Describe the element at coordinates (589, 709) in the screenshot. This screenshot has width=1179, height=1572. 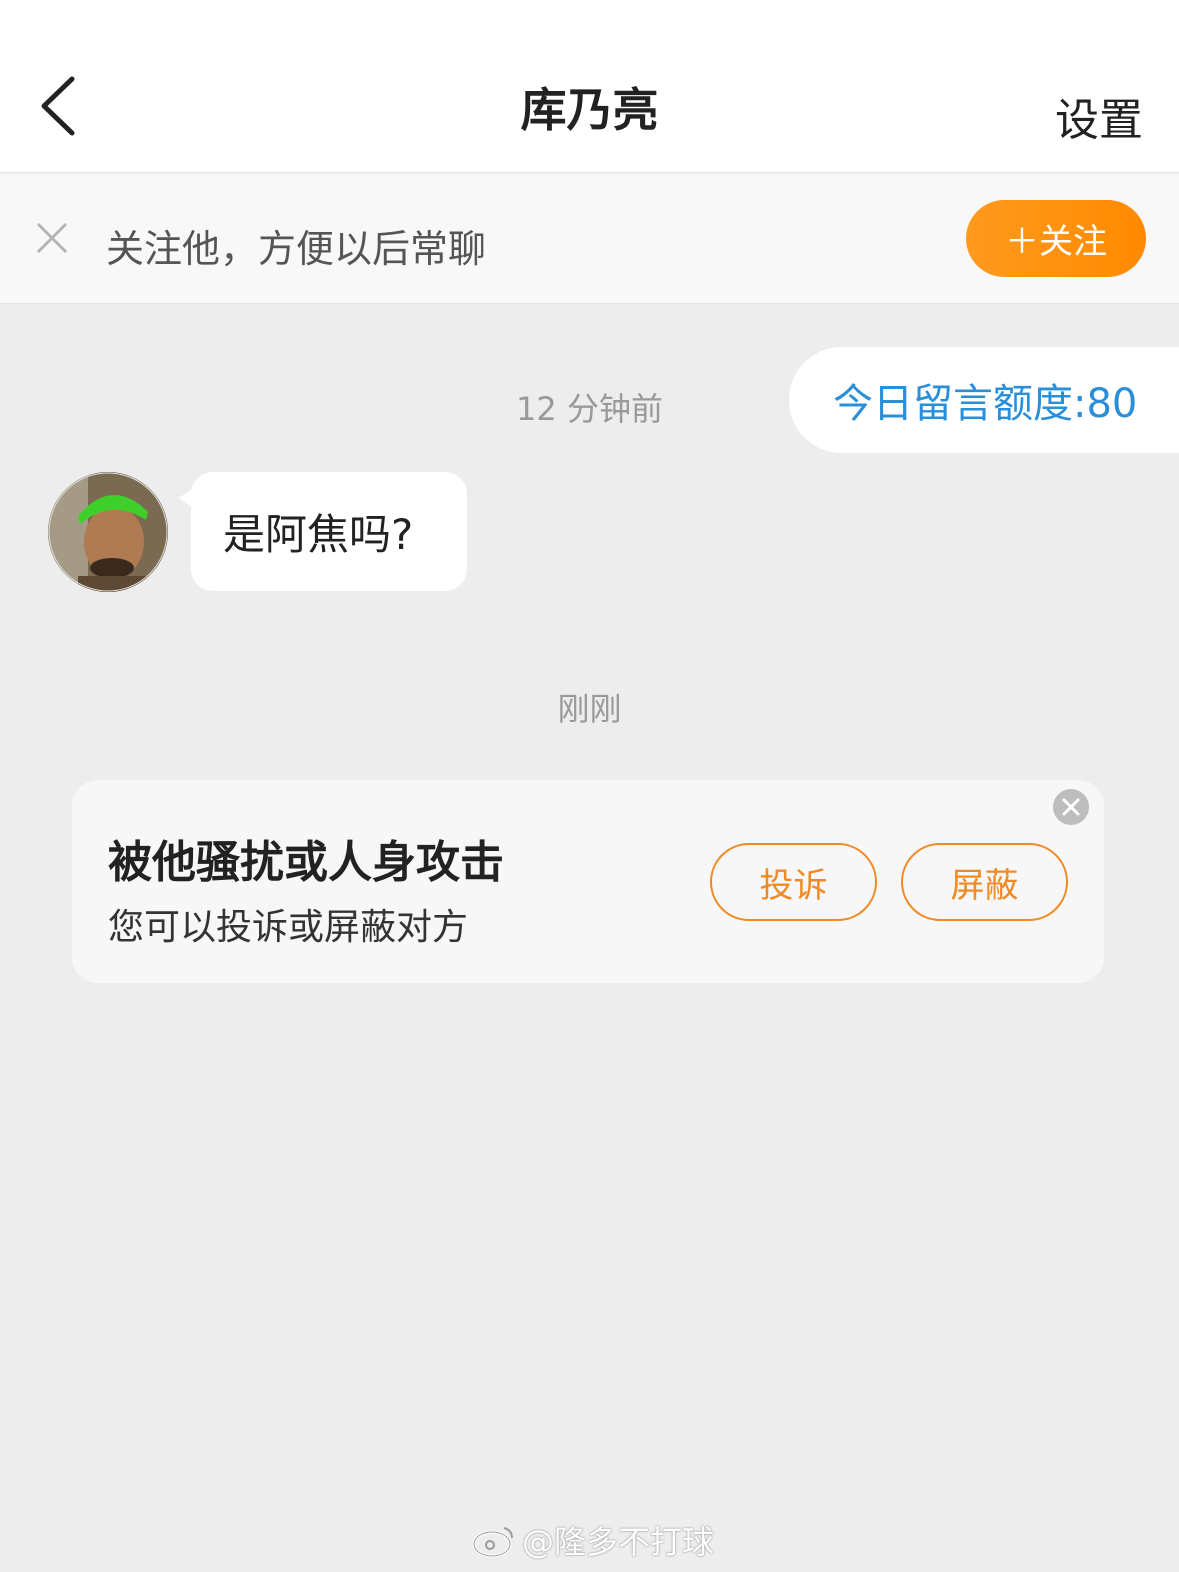
I see `timestamp: 刚刚` at that location.